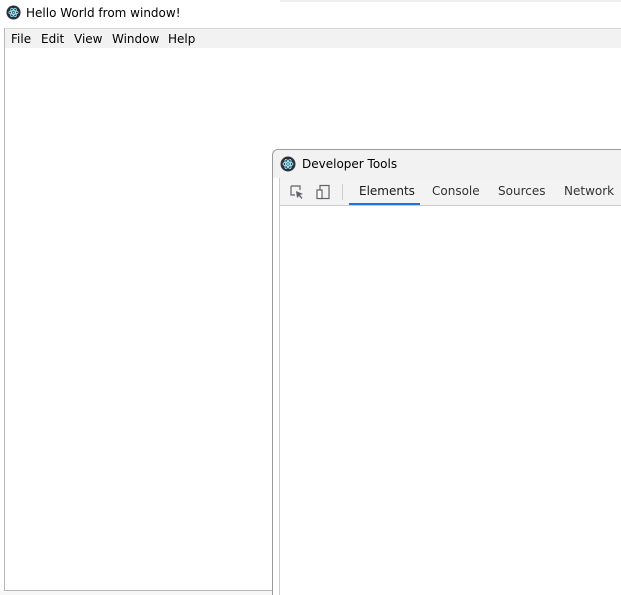  I want to click on menu-file: File, so click(21, 39).